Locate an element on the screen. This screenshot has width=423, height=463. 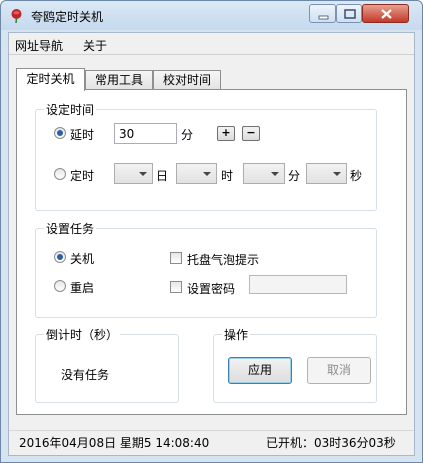
tab-sync-time: 校对时间 is located at coordinates (187, 80).